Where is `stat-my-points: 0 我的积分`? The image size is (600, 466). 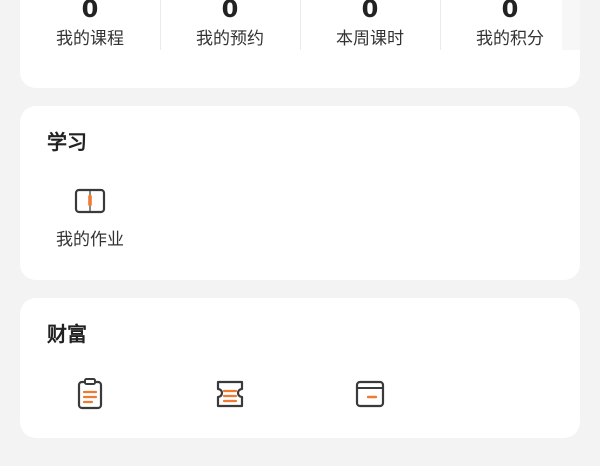 stat-my-points: 0 我的积分 is located at coordinates (510, 34).